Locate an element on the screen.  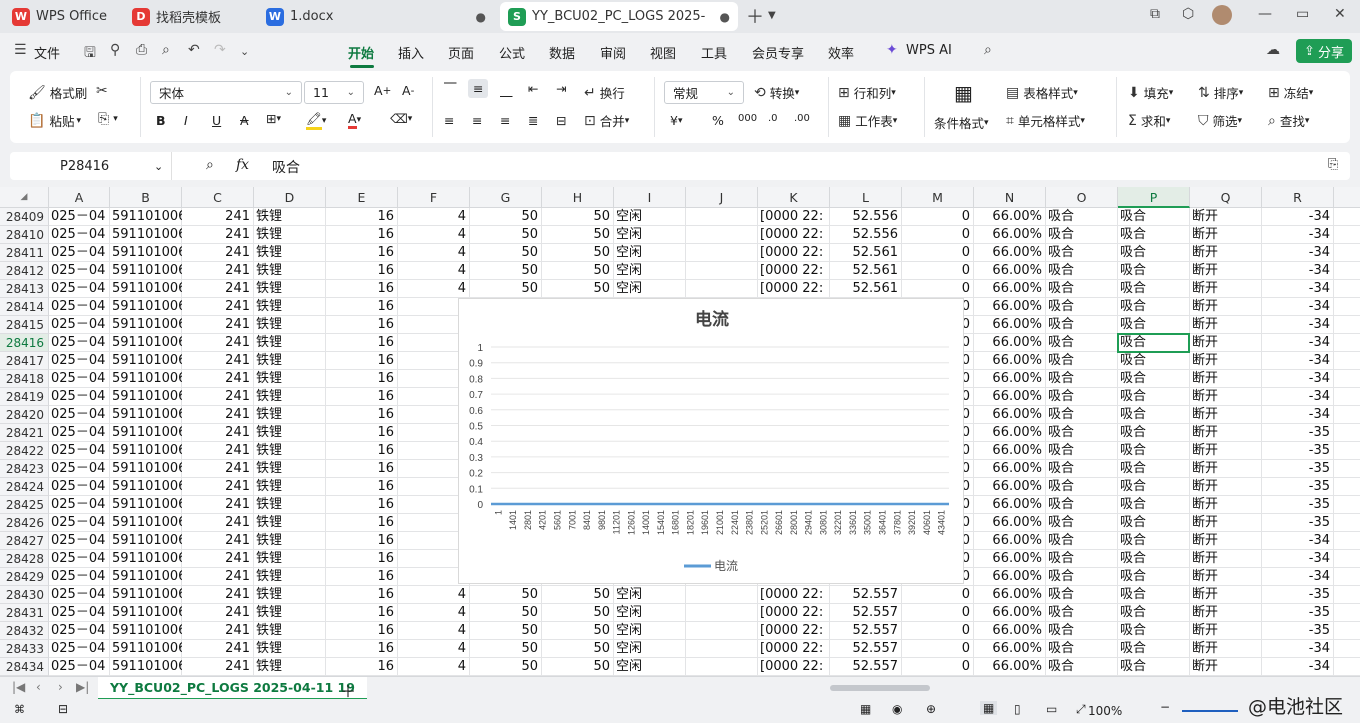
cell-k: [0000 22: is located at coordinates (794, 235).